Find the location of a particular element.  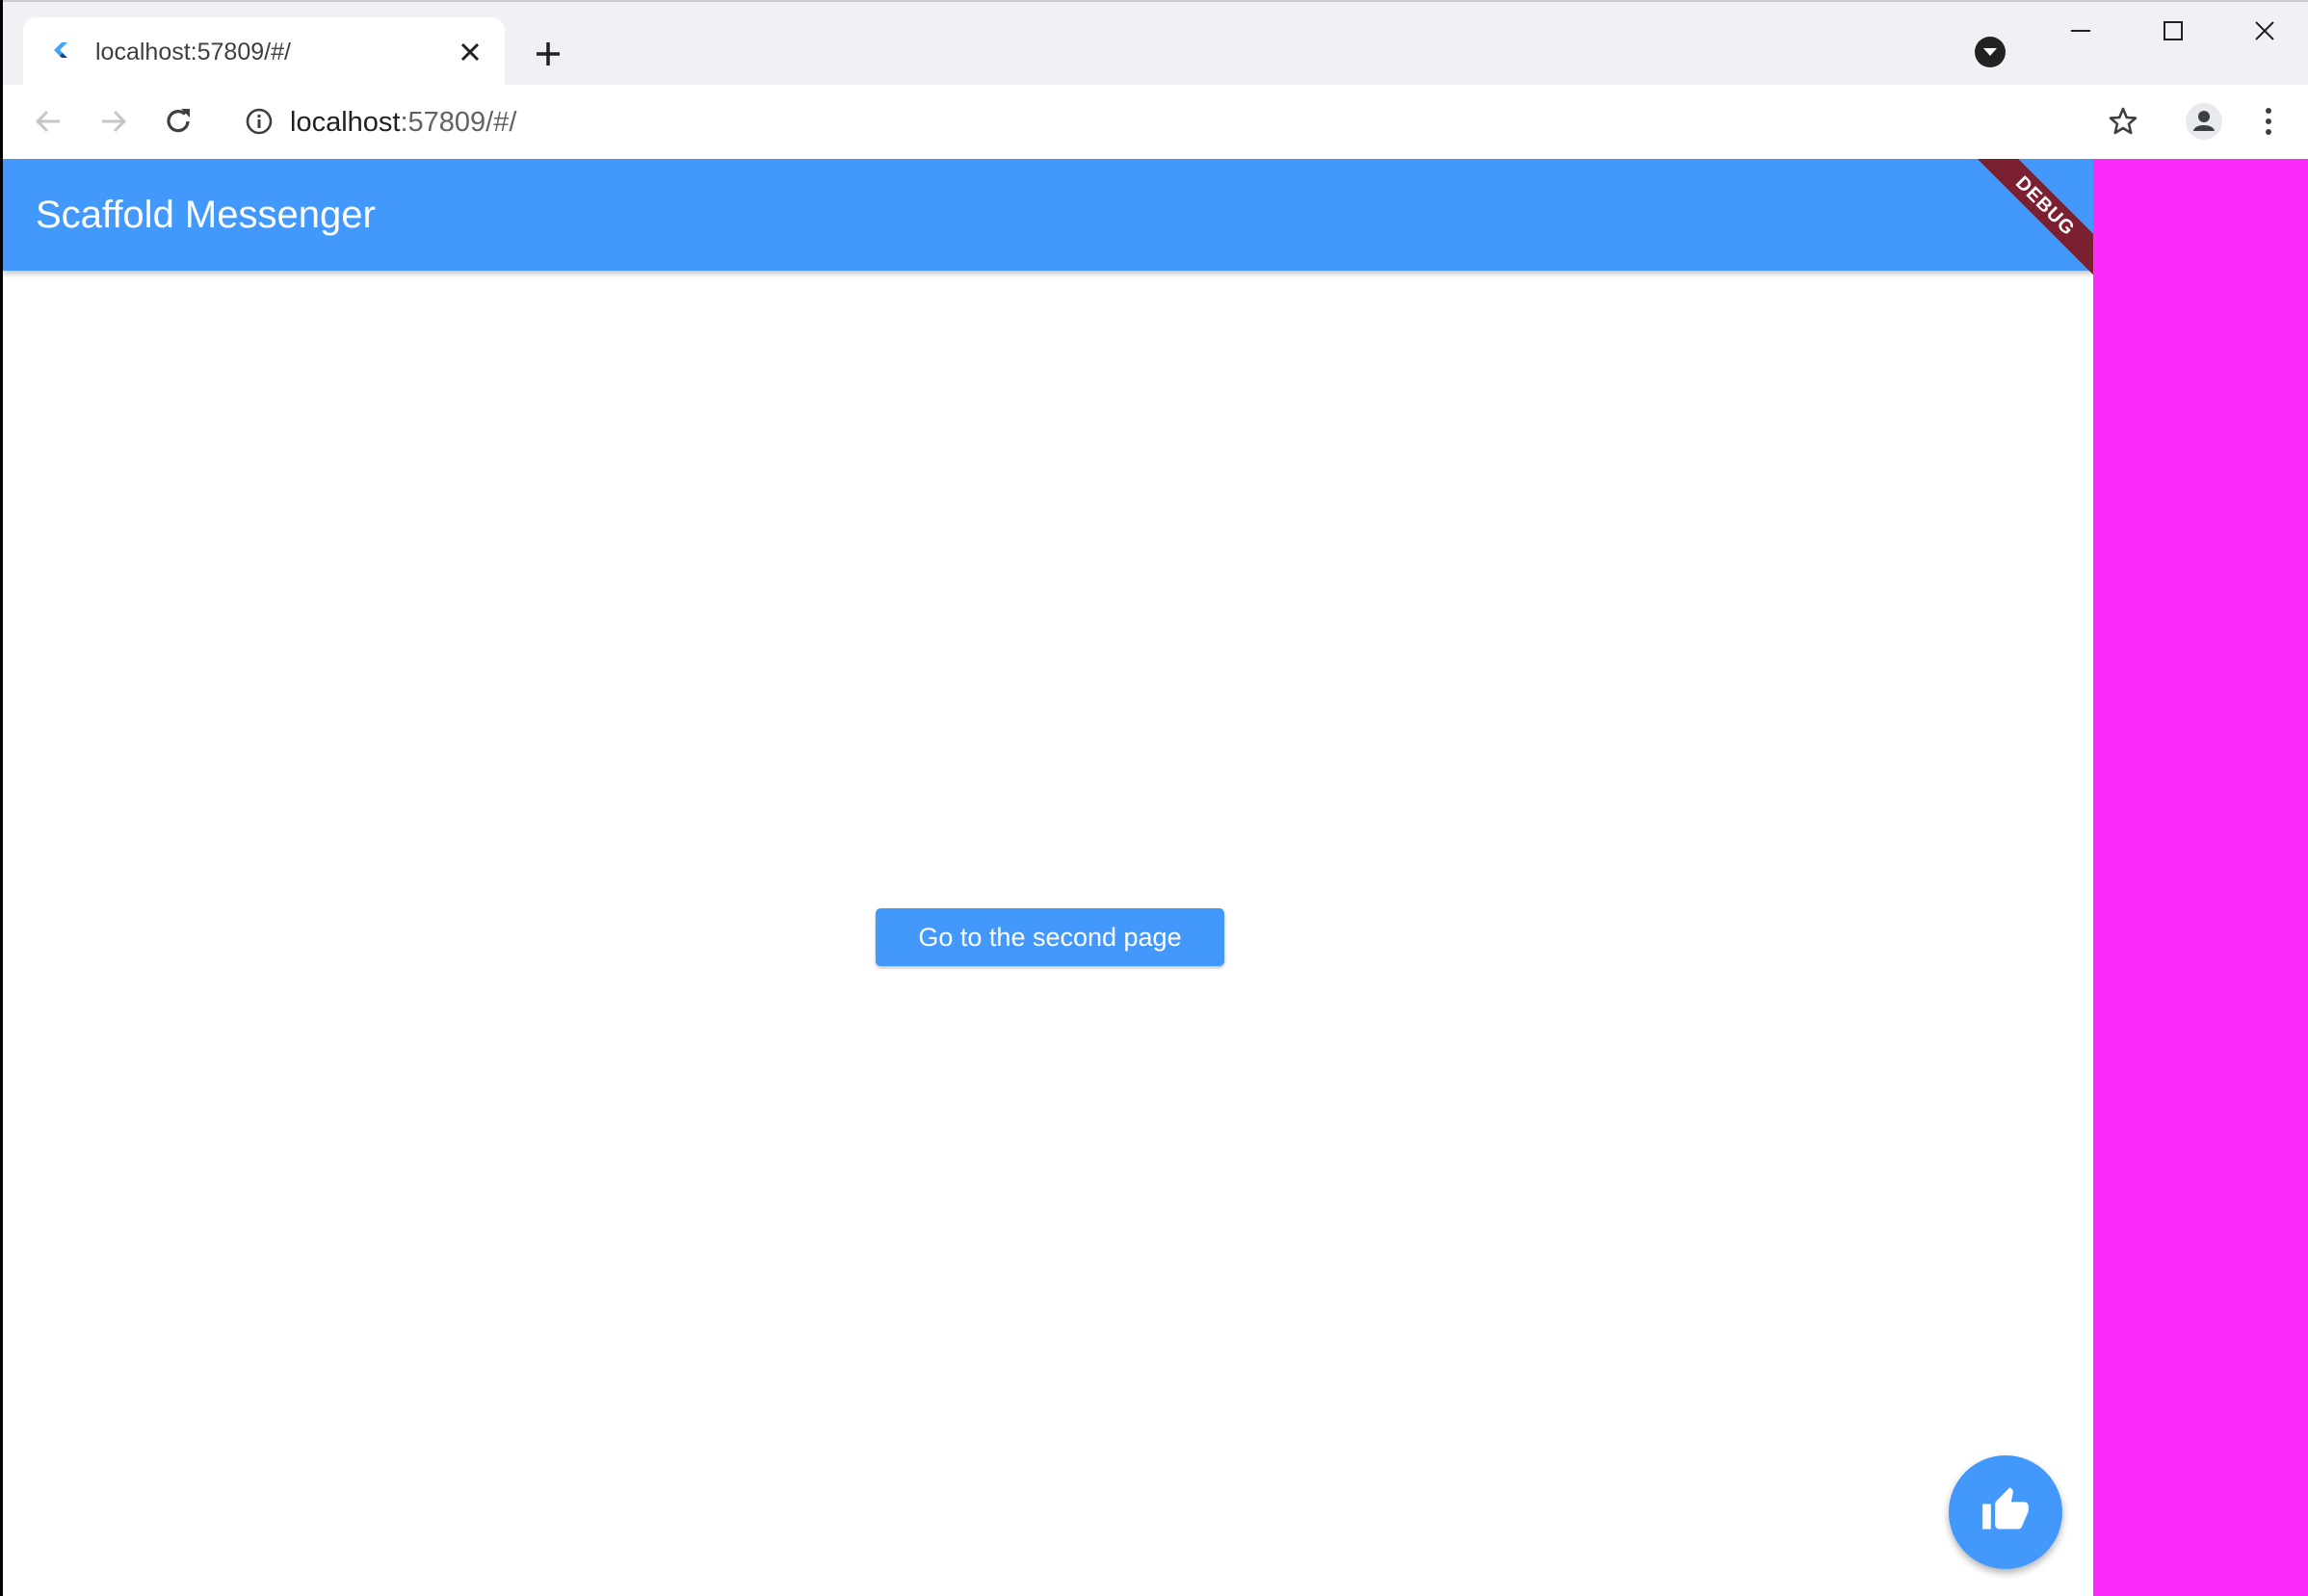

site-info-icon is located at coordinates (259, 122).